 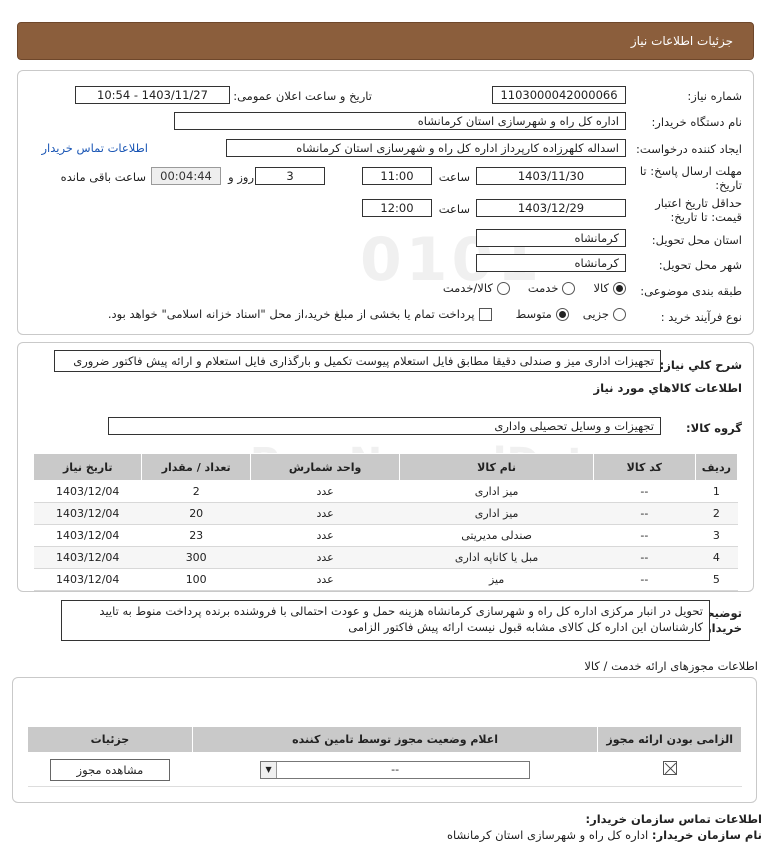 I want to click on category-options: کالا خدمت کالا/خدمت, so click(x=534, y=288).